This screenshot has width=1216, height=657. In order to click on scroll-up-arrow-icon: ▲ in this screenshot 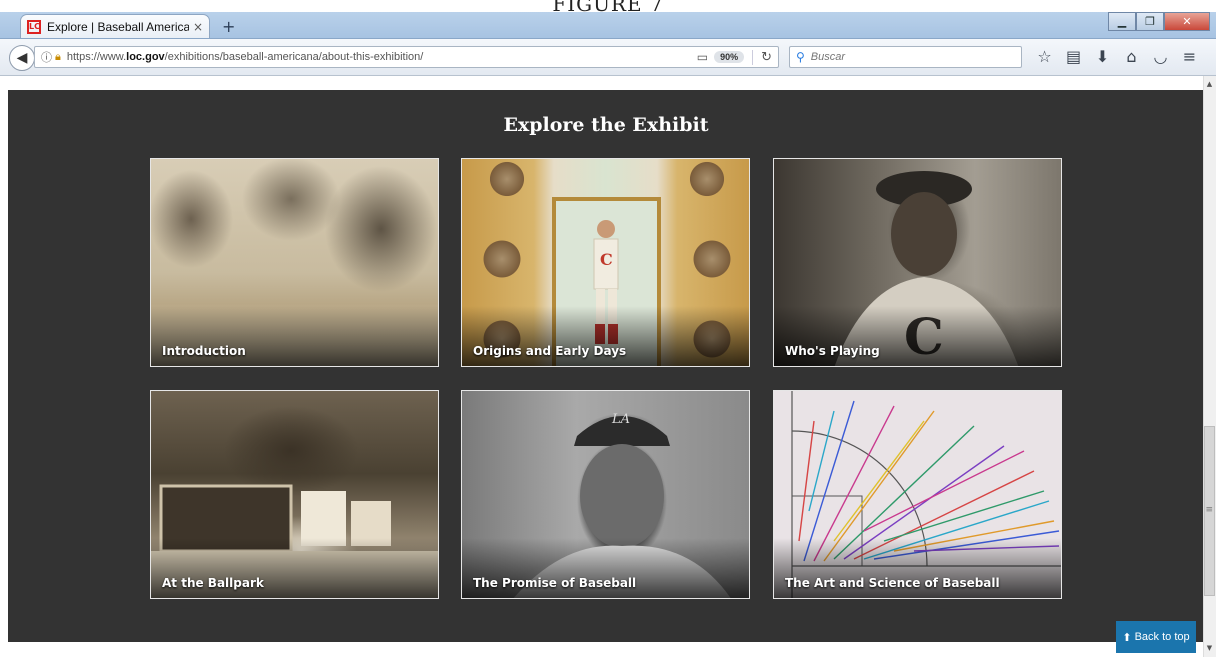, I will do `click(1209, 84)`.